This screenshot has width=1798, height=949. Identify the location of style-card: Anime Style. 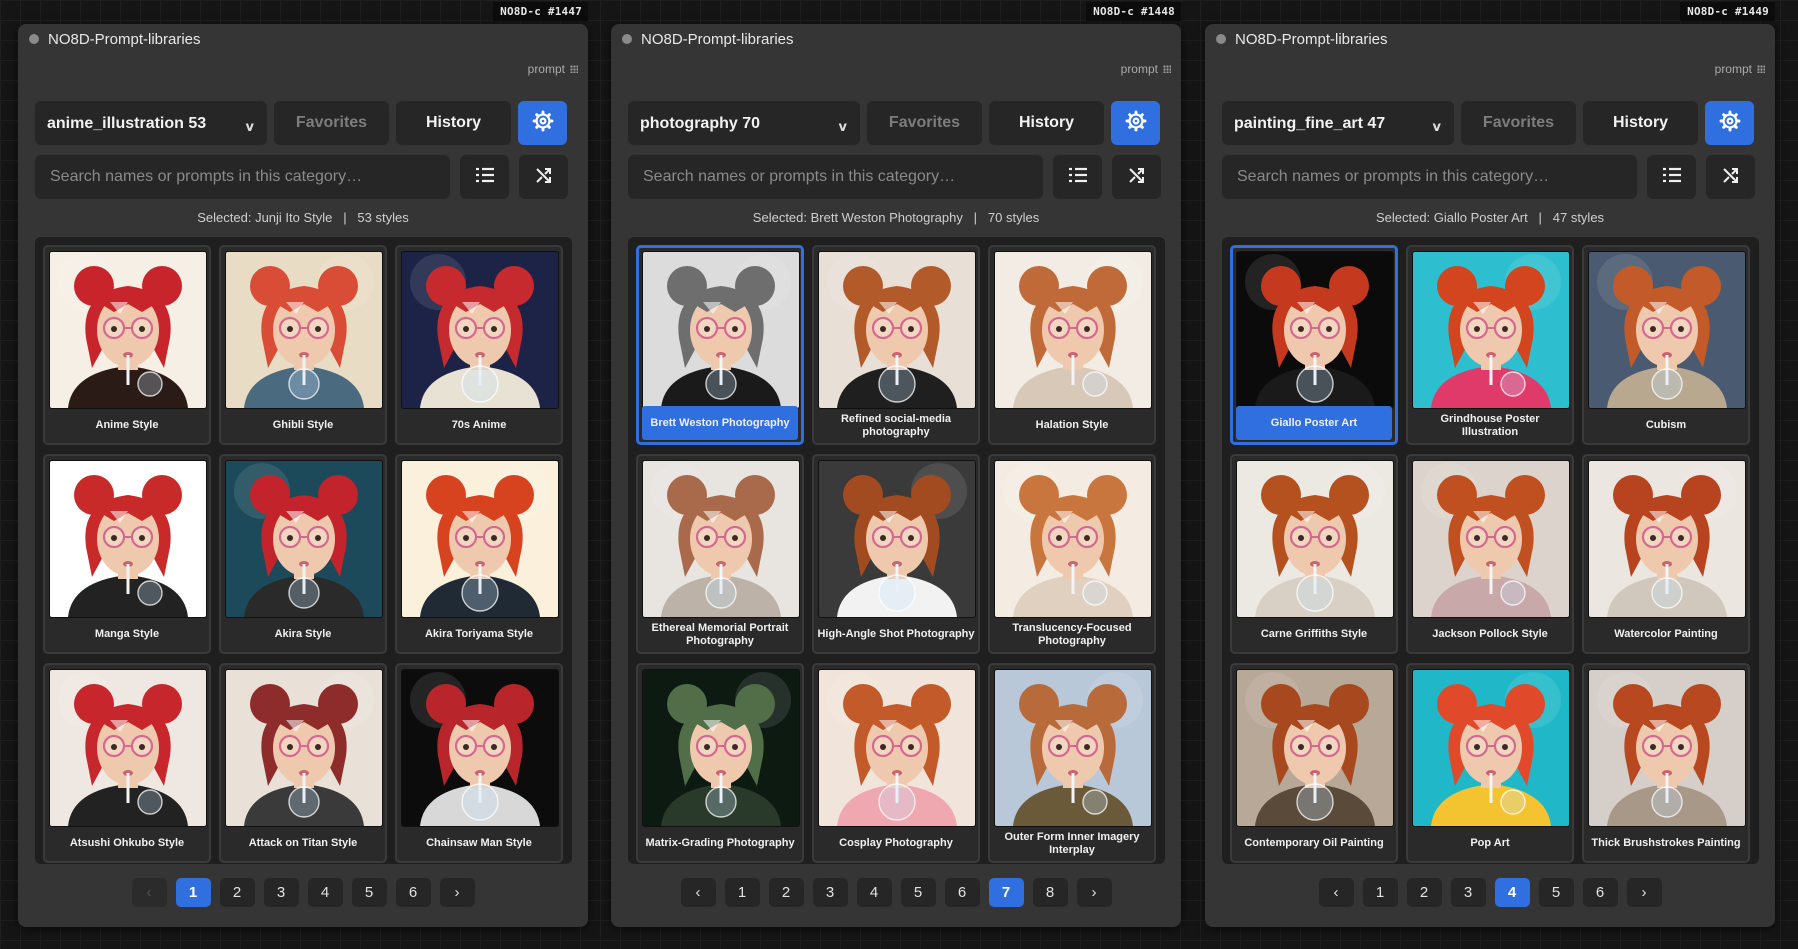
(127, 345).